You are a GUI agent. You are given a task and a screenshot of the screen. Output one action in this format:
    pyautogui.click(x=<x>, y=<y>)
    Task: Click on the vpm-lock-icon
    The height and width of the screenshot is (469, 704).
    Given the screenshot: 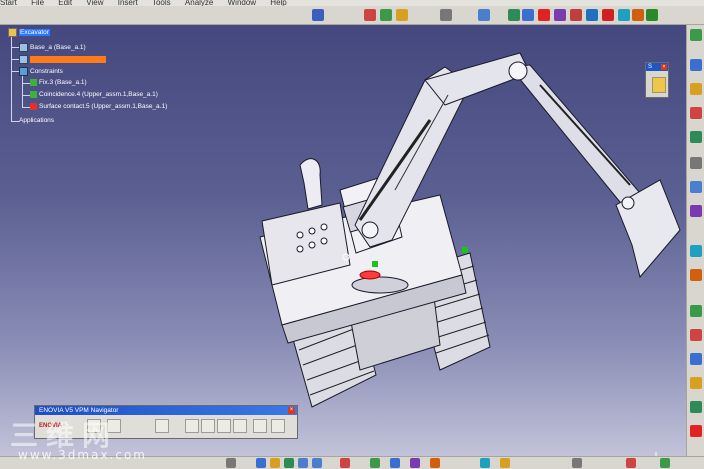 What is the action you would take?
    pyautogui.click(x=224, y=426)
    